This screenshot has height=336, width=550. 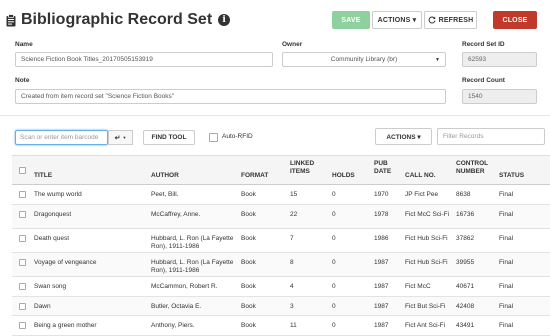 What do you see at coordinates (499, 96) in the screenshot?
I see `record-count-field: 1540` at bounding box center [499, 96].